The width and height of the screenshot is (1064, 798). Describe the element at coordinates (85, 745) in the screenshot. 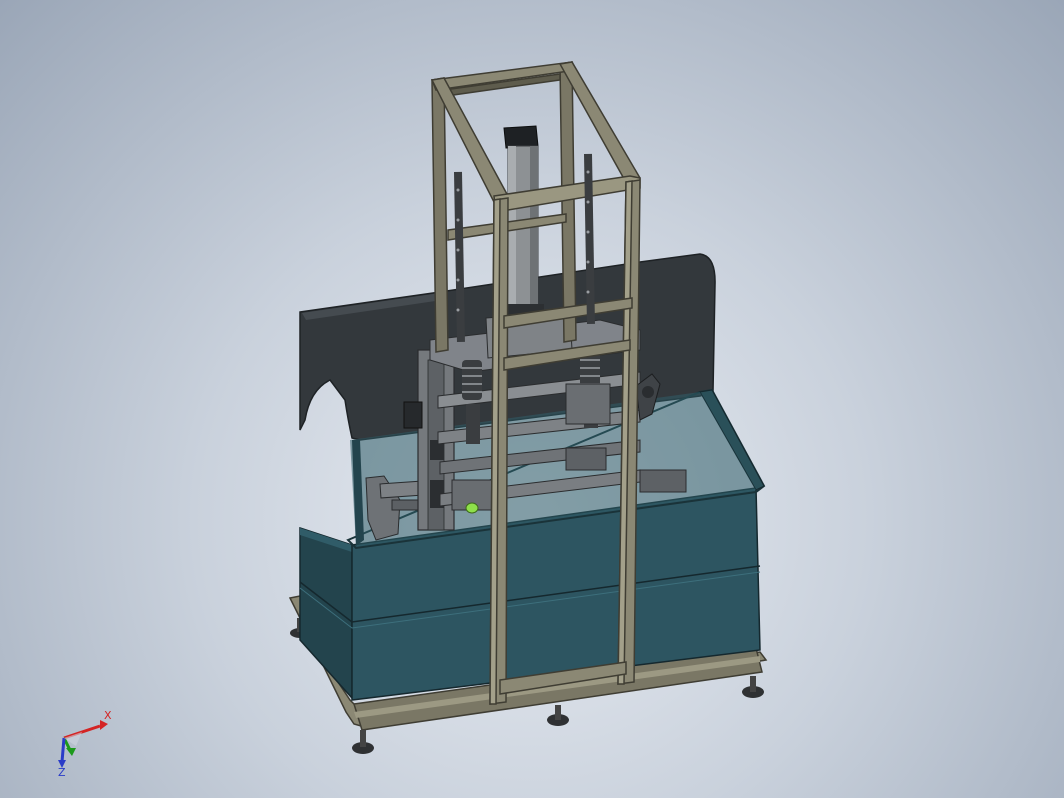

I see `orientation-triad: X Z` at that location.